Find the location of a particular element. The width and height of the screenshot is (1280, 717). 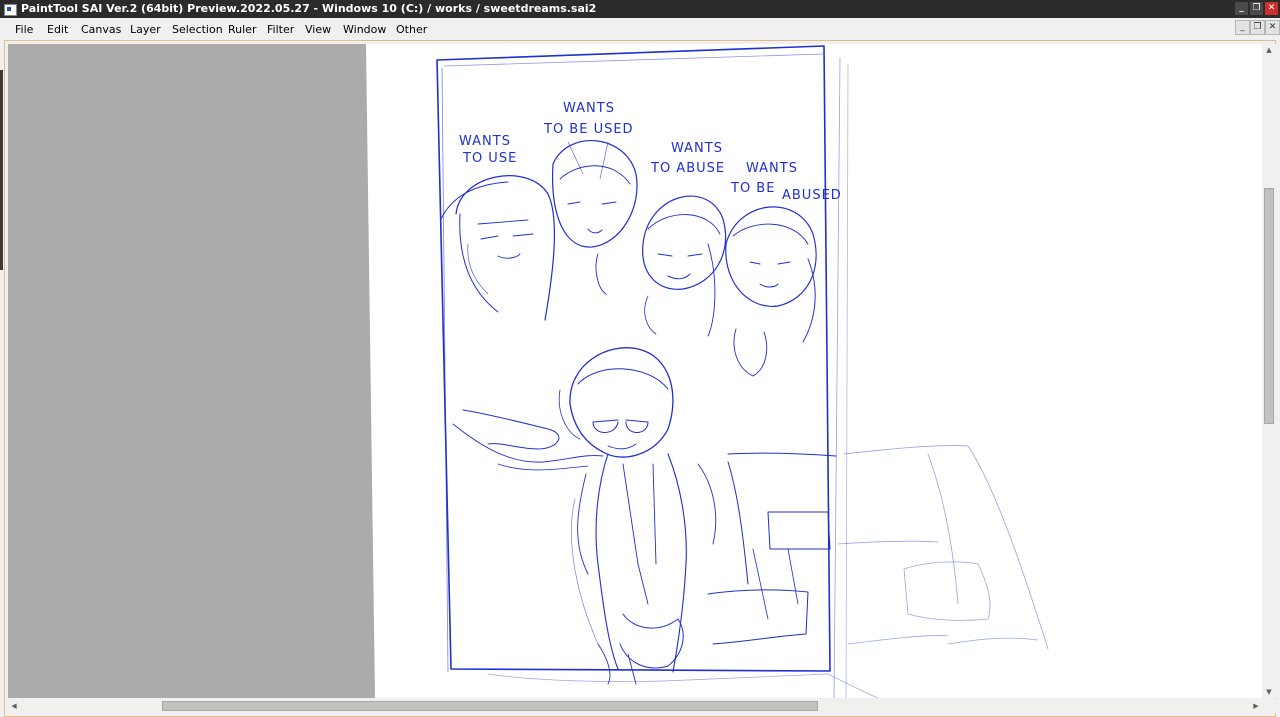

close-window-button: ✕ is located at coordinates (1271, 8).